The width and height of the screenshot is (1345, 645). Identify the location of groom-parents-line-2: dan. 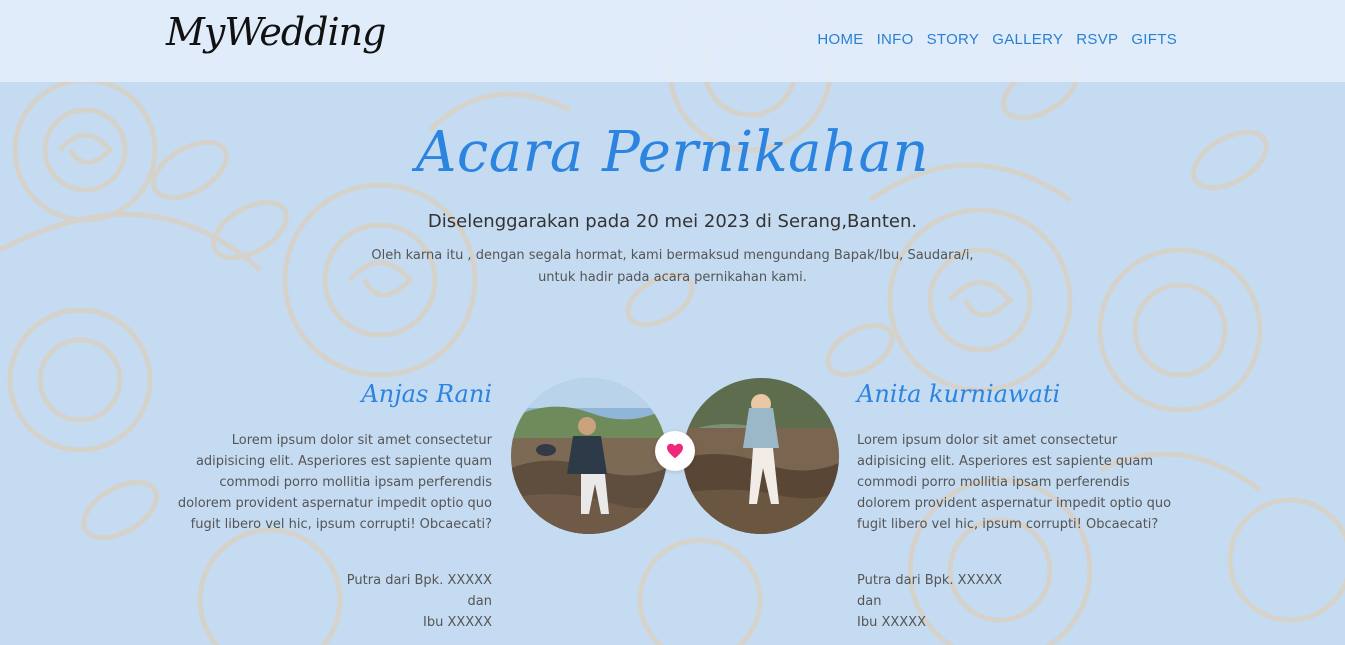
(479, 601).